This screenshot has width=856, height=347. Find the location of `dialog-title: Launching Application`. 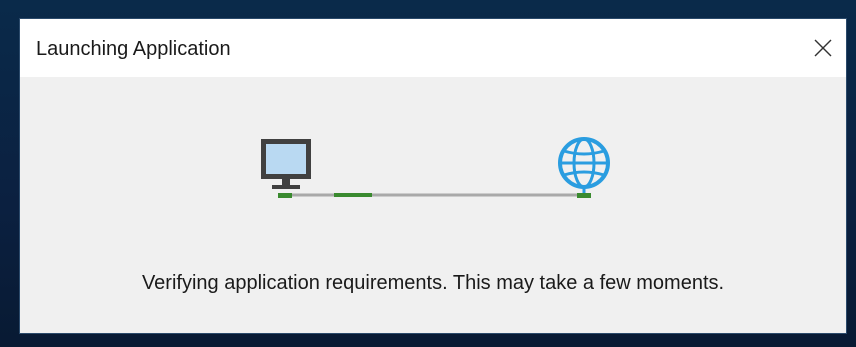

dialog-title: Launching Application is located at coordinates (133, 49).